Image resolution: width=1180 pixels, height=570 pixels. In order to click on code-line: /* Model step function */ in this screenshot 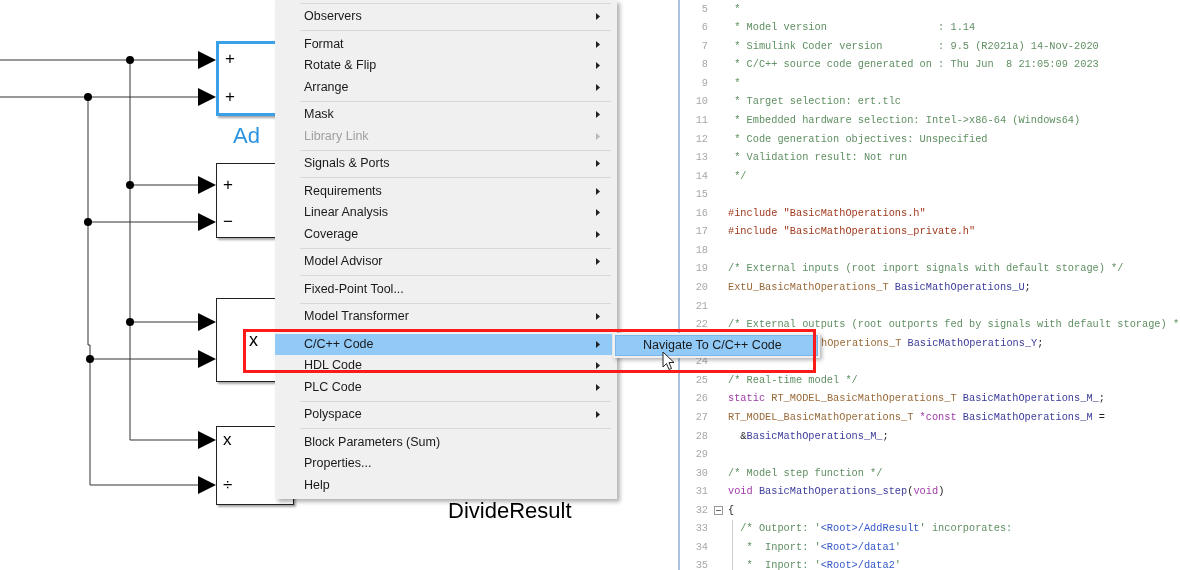, I will do `click(805, 473)`.